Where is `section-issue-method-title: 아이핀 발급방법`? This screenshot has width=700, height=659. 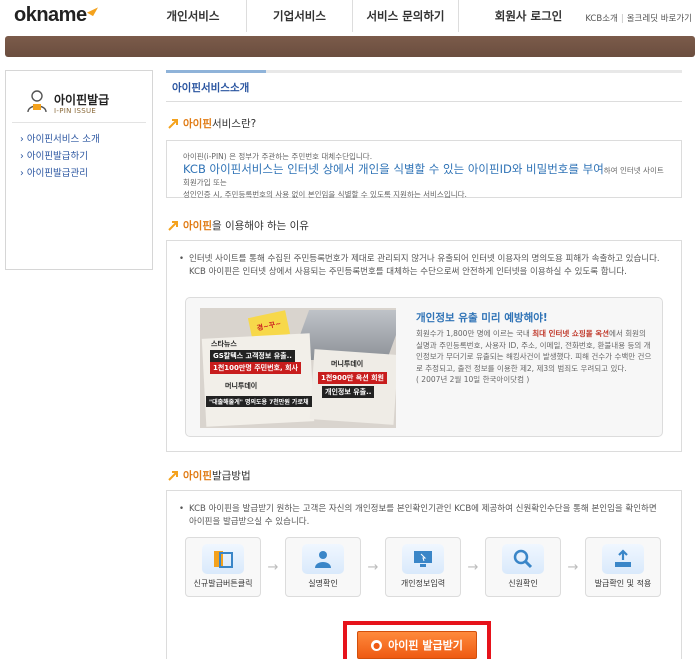 section-issue-method-title: 아이핀 발급방법 is located at coordinates (209, 475).